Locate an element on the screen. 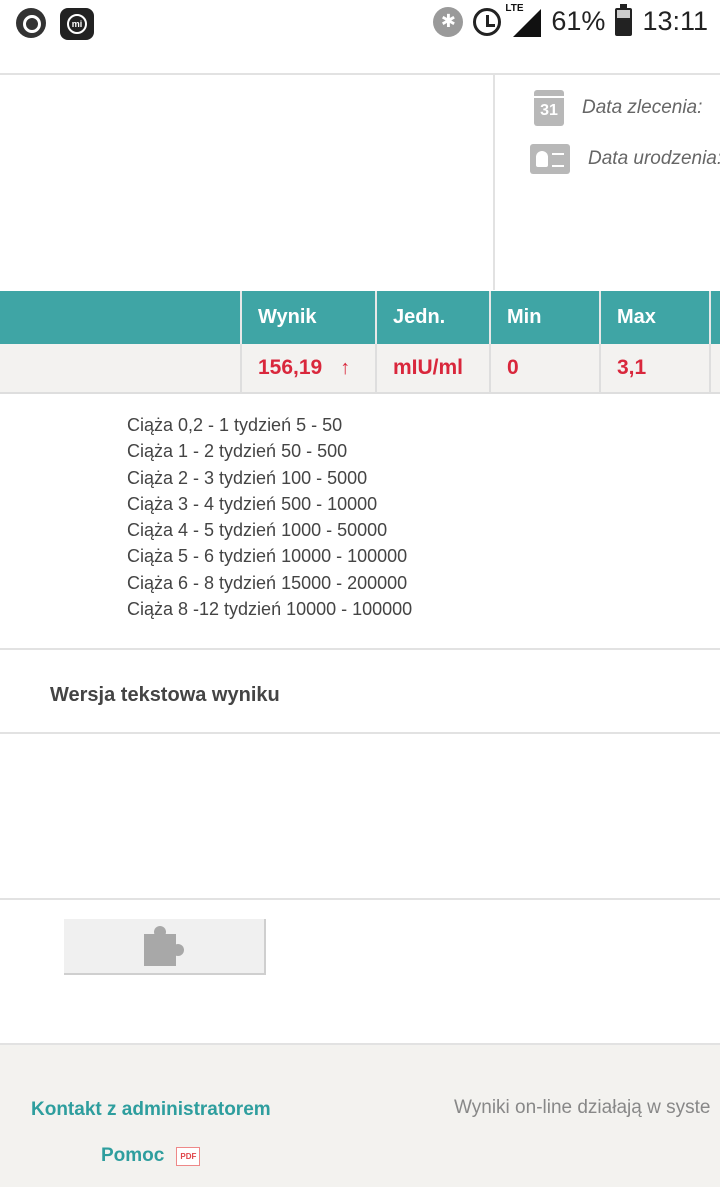 The width and height of the screenshot is (720, 1187). text-version-title: Wersja tekstowa wyniku is located at coordinates (165, 695).